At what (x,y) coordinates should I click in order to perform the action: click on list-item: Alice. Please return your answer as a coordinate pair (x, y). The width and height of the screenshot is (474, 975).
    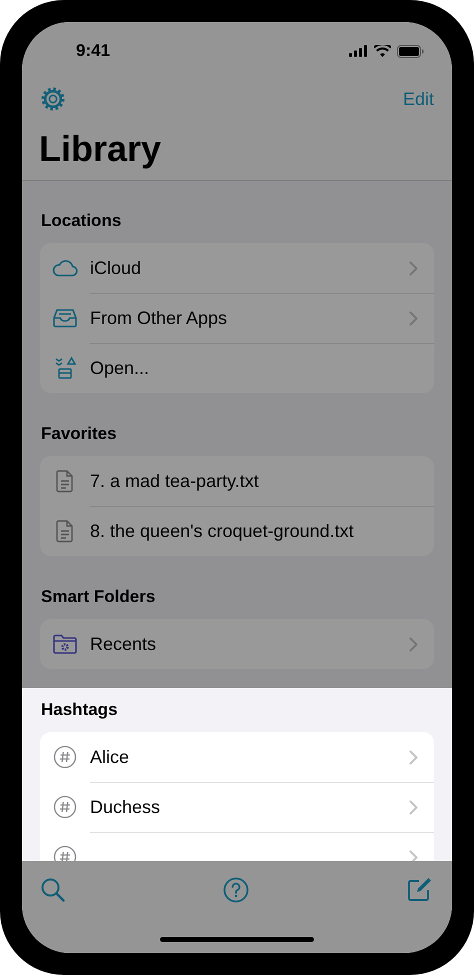
    Looking at the image, I should click on (110, 757).